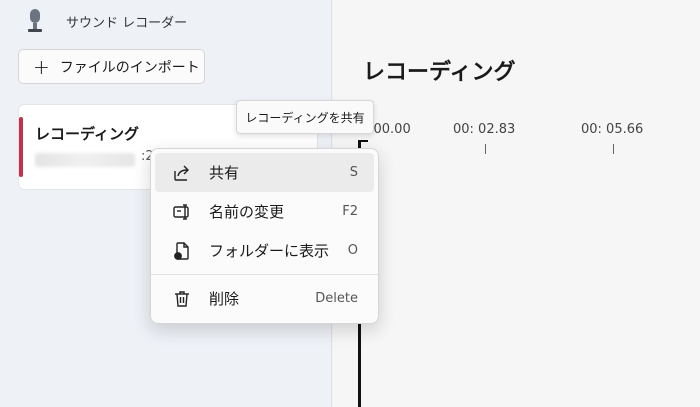 The height and width of the screenshot is (407, 700). I want to click on menu-item-rename: 名前の変更 F2, so click(264, 211).